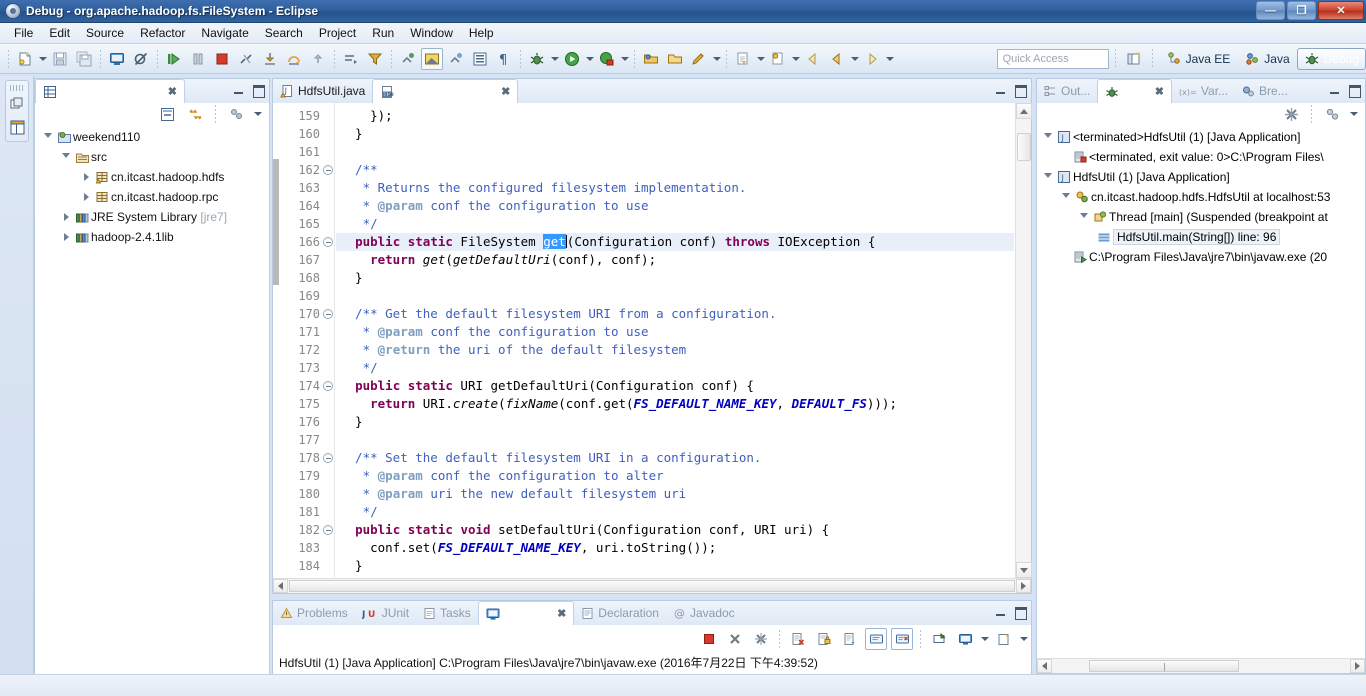  Describe the element at coordinates (117, 59) in the screenshot. I see `new-java-console-icon` at that location.